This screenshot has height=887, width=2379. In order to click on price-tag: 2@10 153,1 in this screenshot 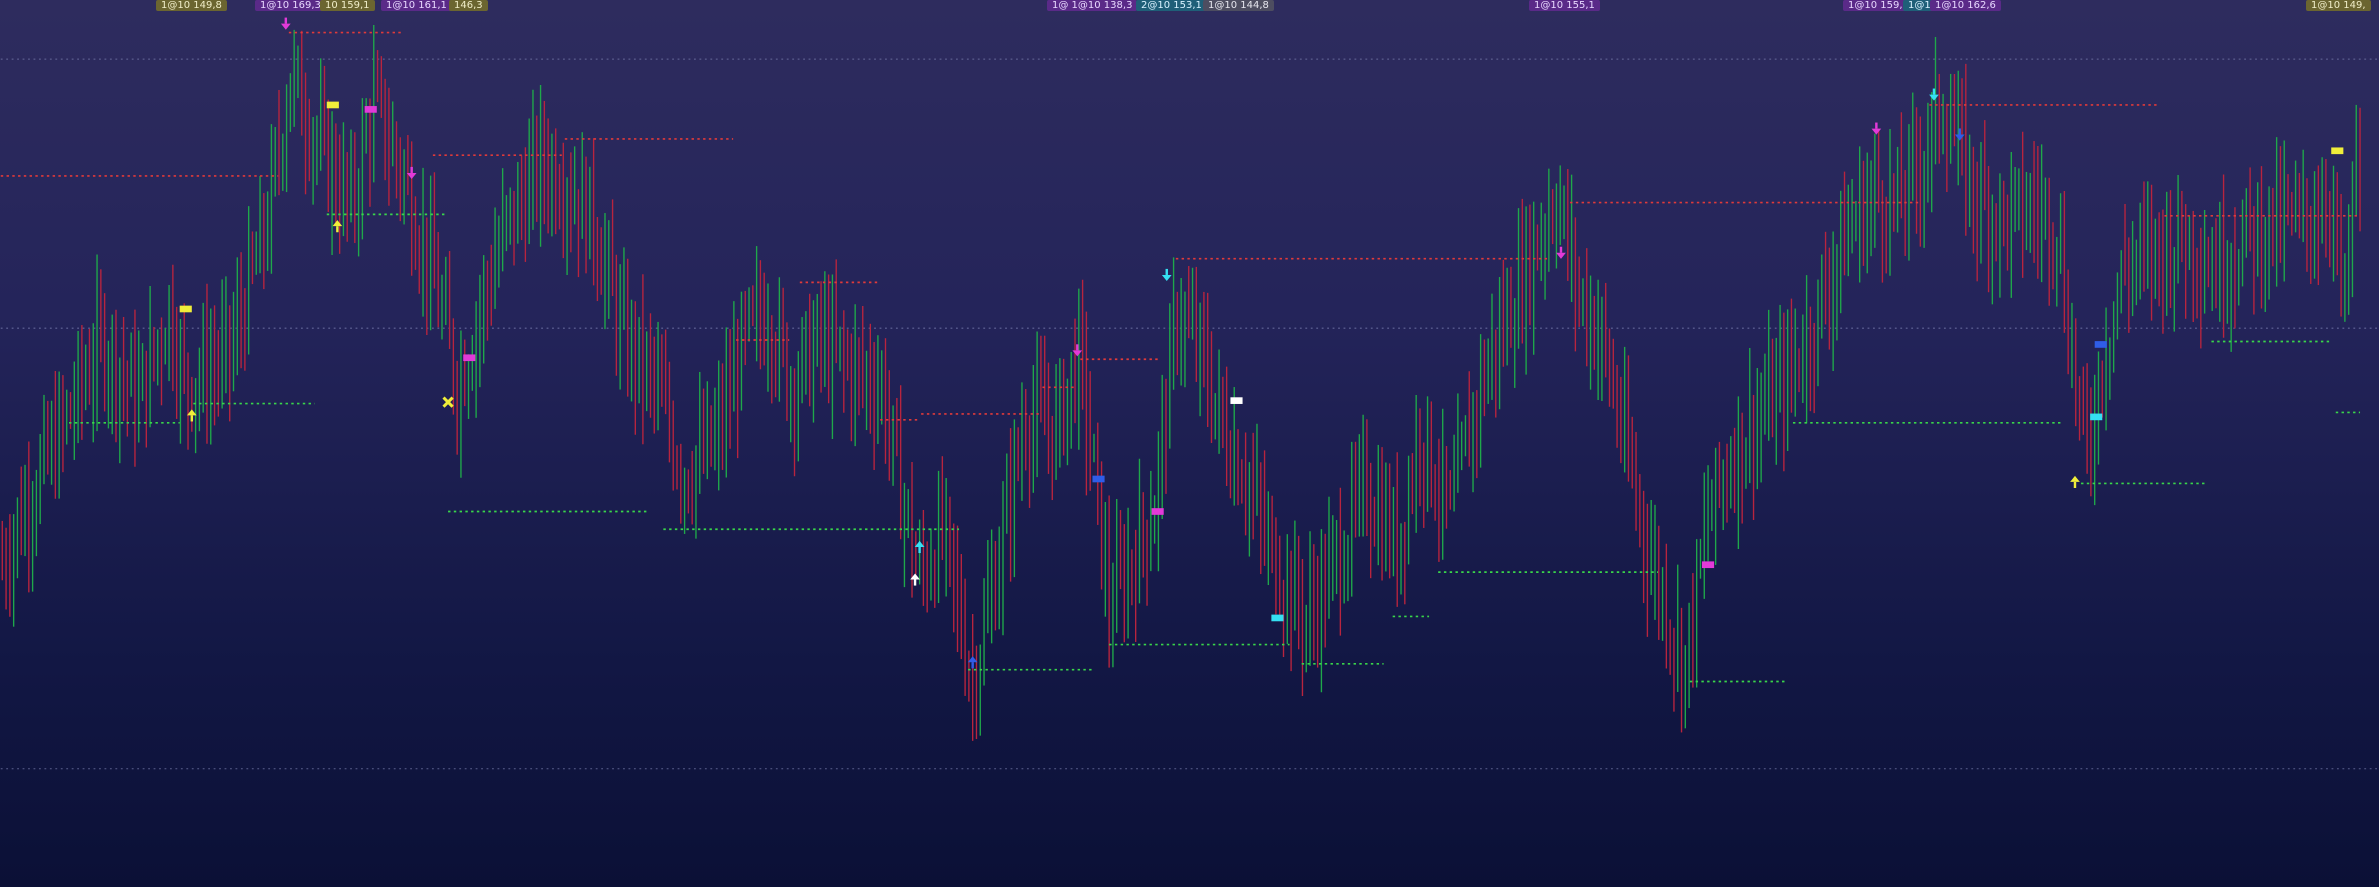, I will do `click(1171, 5)`.